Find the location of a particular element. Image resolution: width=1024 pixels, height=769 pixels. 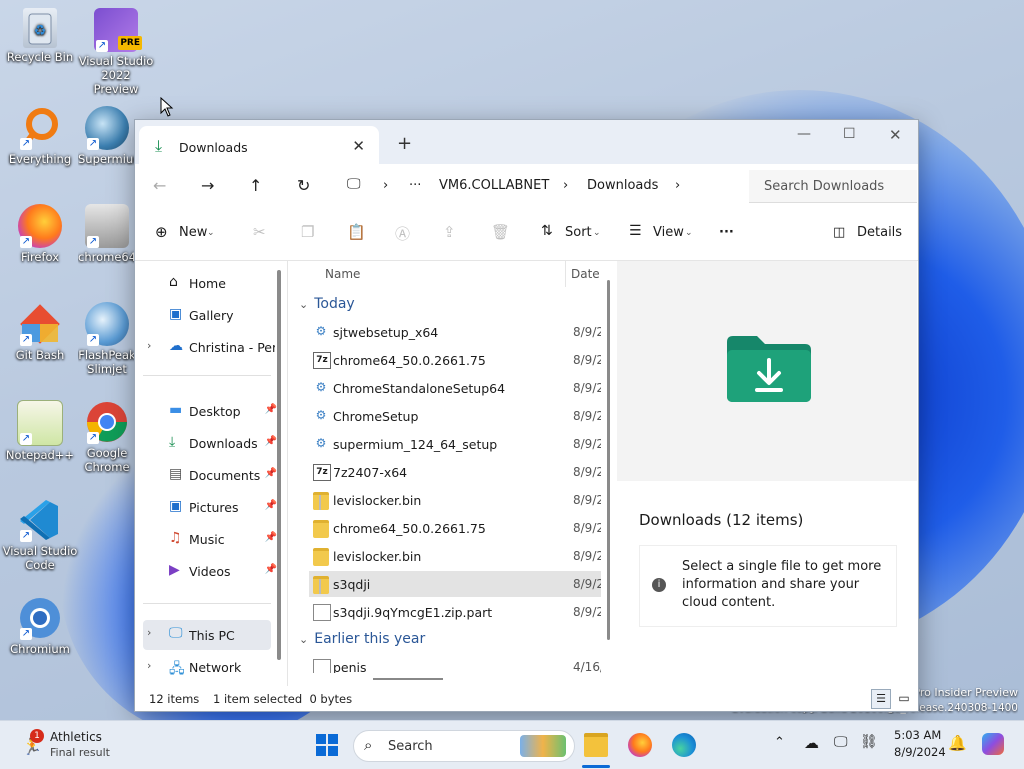

file-row: ⚙ ChromeStandaloneSetup64 8/9/2 is located at coordinates (455, 388).